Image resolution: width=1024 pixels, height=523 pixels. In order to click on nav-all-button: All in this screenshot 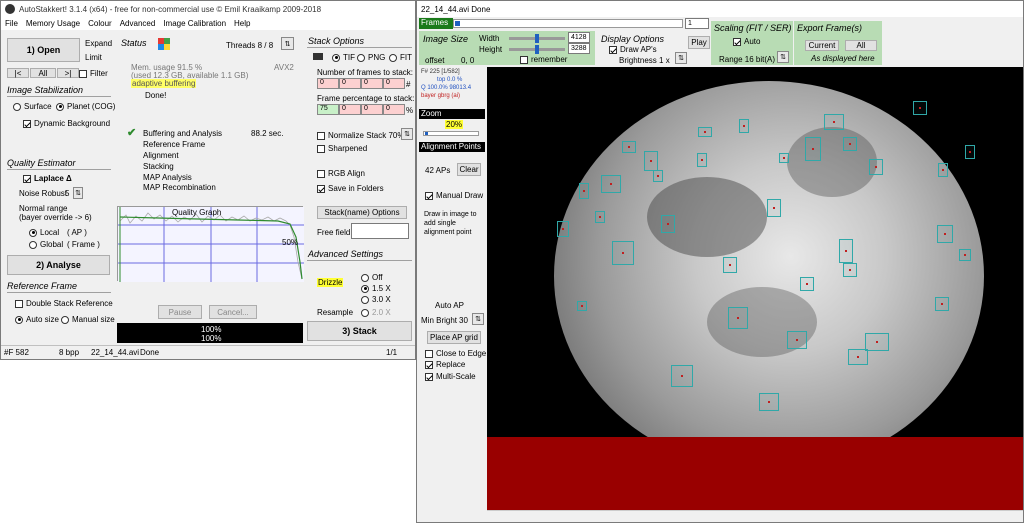, I will do `click(43, 73)`.